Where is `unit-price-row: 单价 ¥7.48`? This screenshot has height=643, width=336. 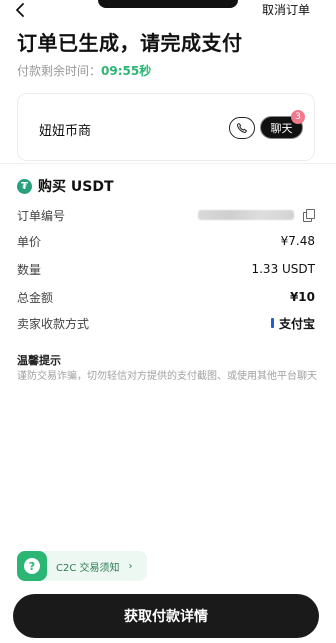
unit-price-row: 单价 ¥7.48 is located at coordinates (166, 241).